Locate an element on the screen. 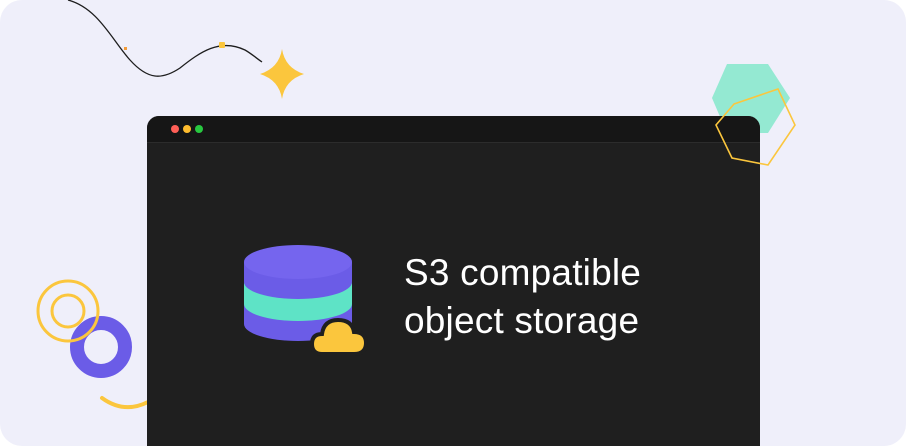 The width and height of the screenshot is (906, 446). yellow-ring-inner is located at coordinates (68, 311).